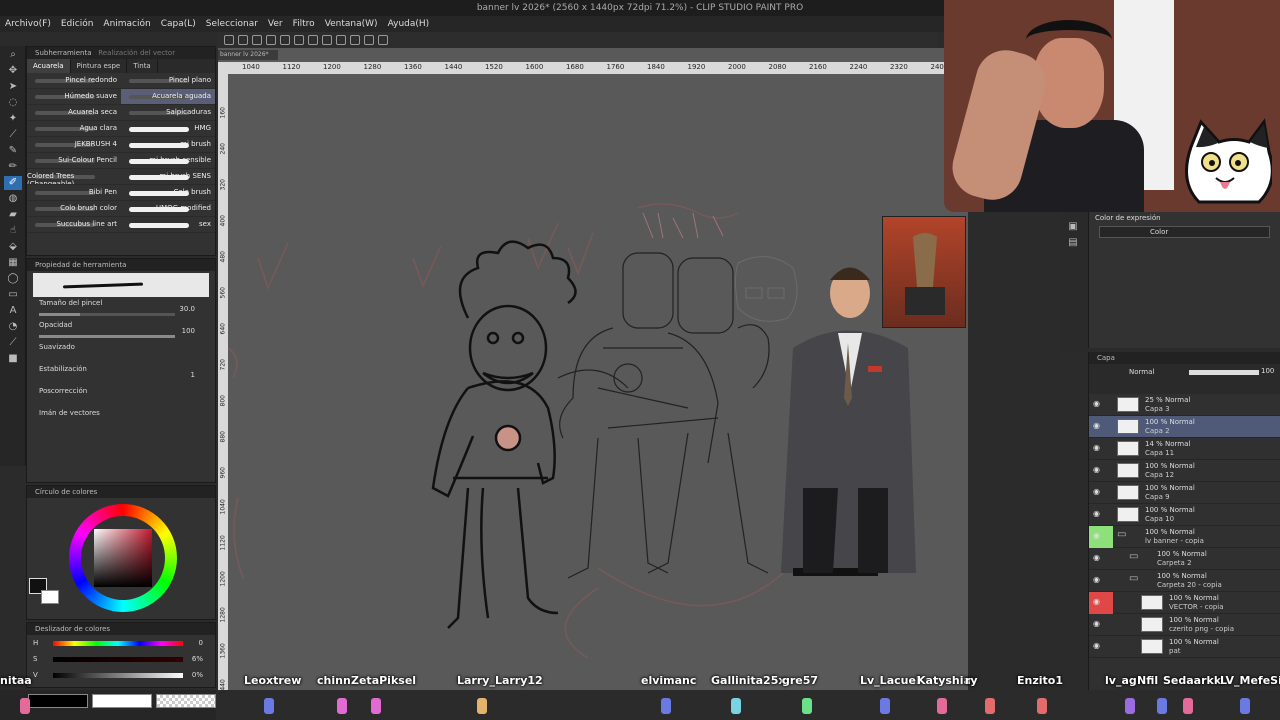 This screenshot has height=720, width=1280. Describe the element at coordinates (355, 40) in the screenshot. I see `ruler-icon` at that location.